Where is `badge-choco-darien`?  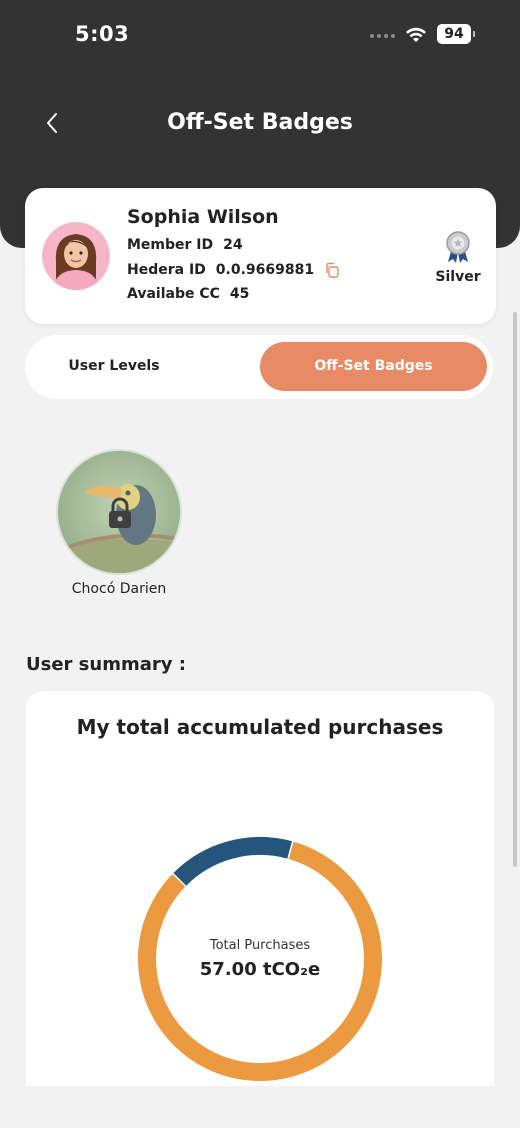 badge-choco-darien is located at coordinates (119, 512).